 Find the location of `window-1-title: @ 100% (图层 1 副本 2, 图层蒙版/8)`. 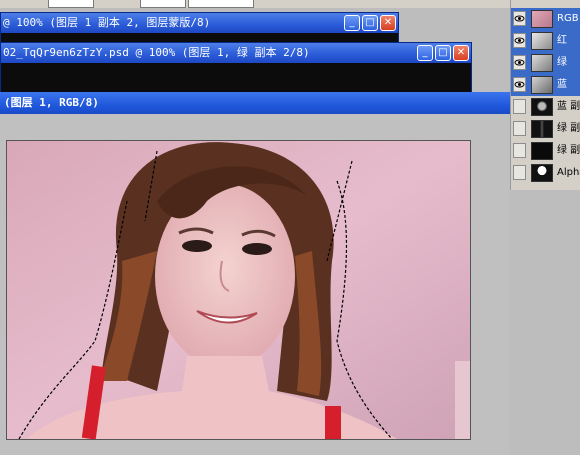

window-1-title: @ 100% (图层 1 副本 2, 图层蒙版/8) is located at coordinates (107, 22).